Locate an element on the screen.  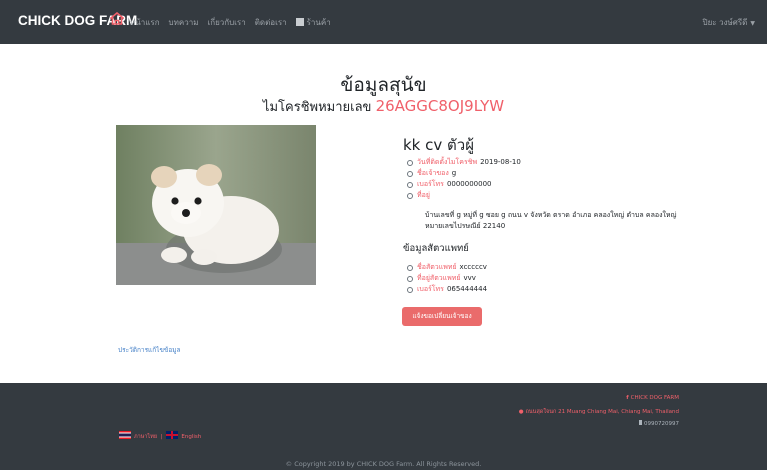
nav-shop: ร้านค้า is located at coordinates (313, 22).